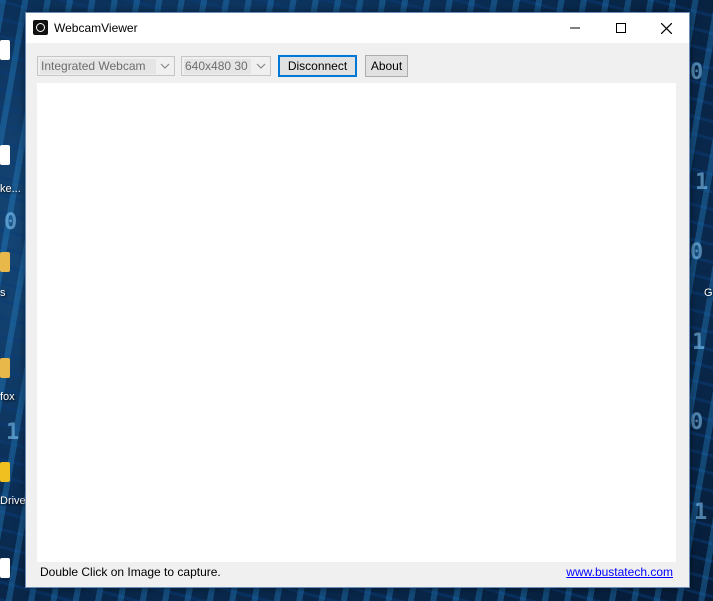 This screenshot has width=713, height=601. I want to click on desktop-label: Drive, so click(13, 501).